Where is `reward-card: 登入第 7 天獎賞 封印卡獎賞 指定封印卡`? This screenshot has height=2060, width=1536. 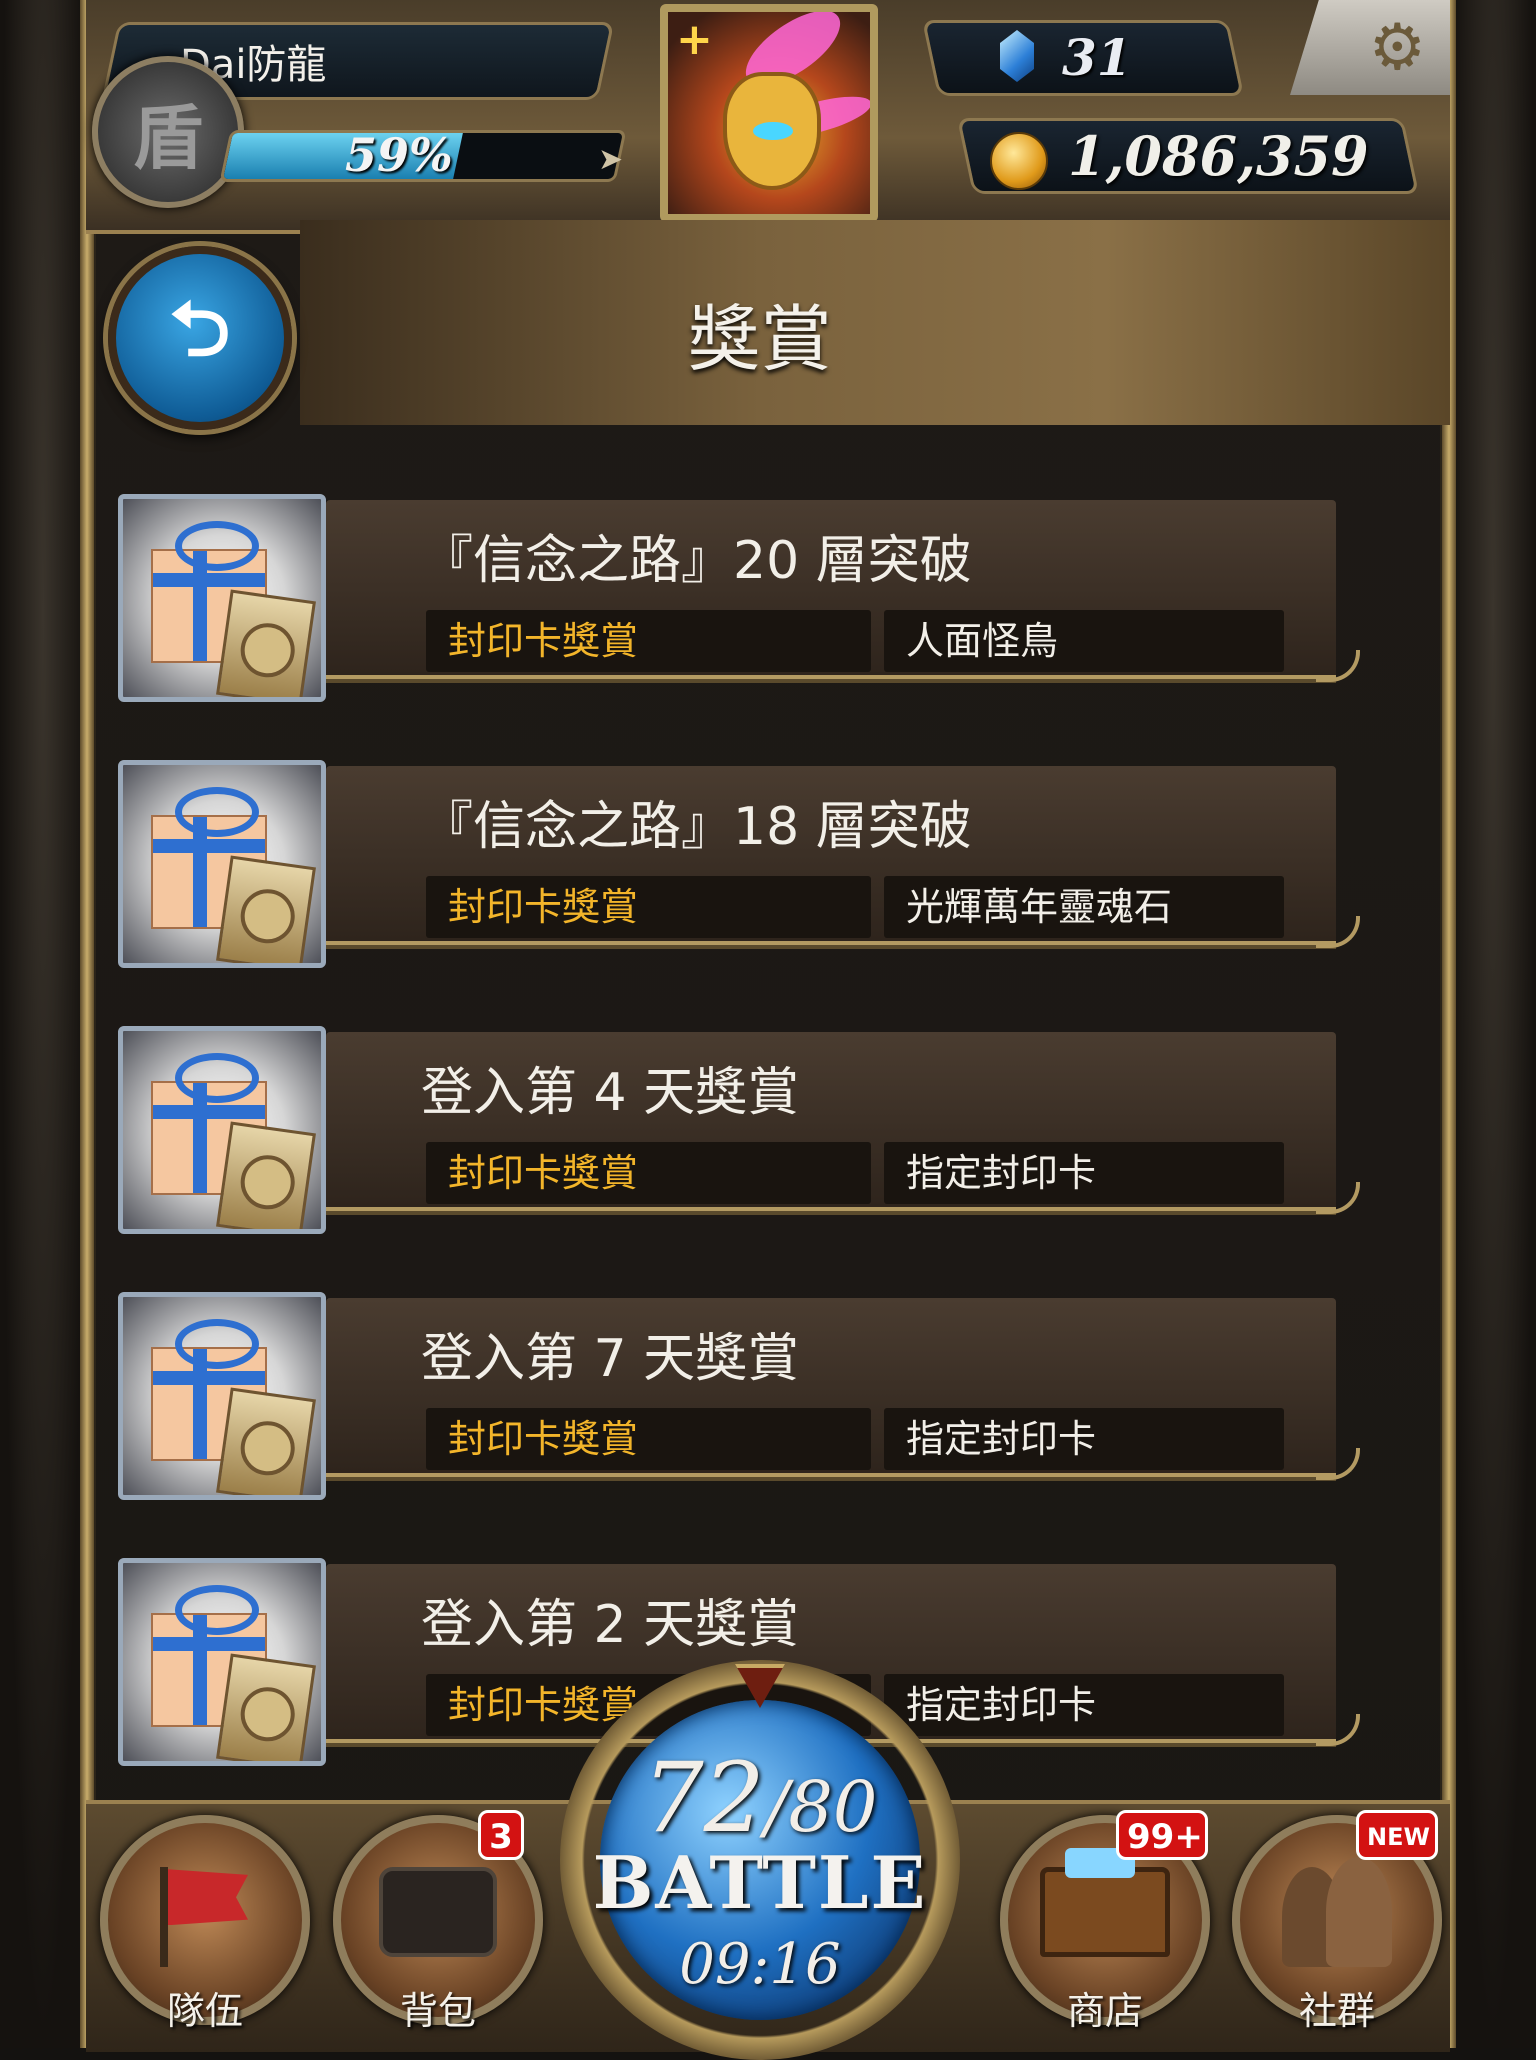 reward-card: 登入第 7 天獎賞 封印卡獎賞 指定封印卡 is located at coordinates (736, 1388).